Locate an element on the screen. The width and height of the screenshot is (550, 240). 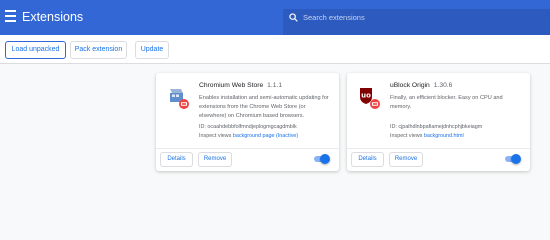
main-menu-icon is located at coordinates (10, 16).